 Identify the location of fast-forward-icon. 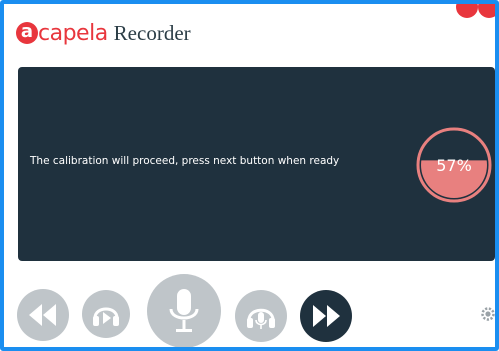
(326, 316).